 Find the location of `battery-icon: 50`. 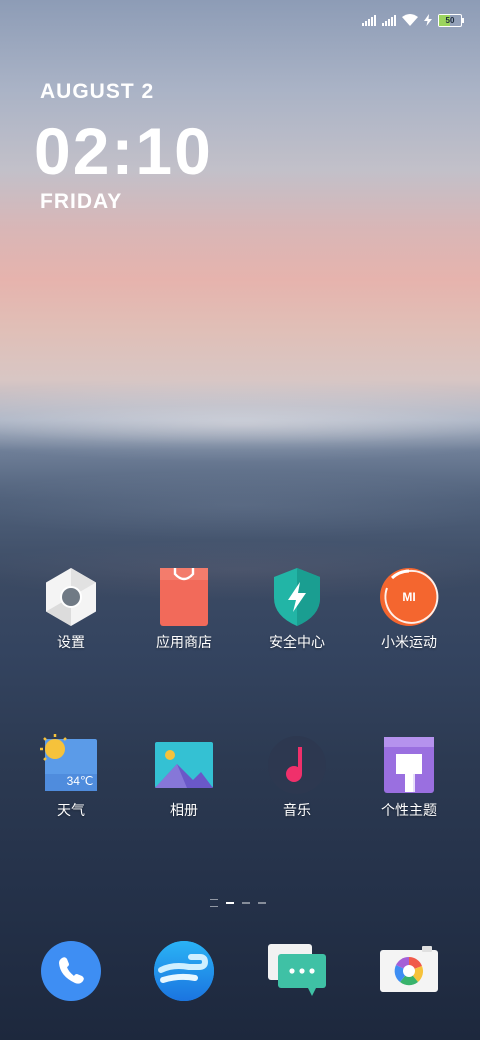

battery-icon: 50 is located at coordinates (451, 20).